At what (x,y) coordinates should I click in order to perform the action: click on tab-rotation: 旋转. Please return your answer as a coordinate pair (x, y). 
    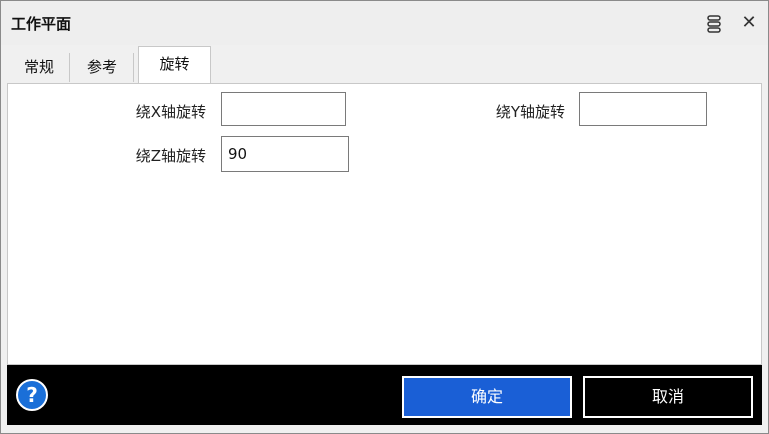
    Looking at the image, I should click on (174, 65).